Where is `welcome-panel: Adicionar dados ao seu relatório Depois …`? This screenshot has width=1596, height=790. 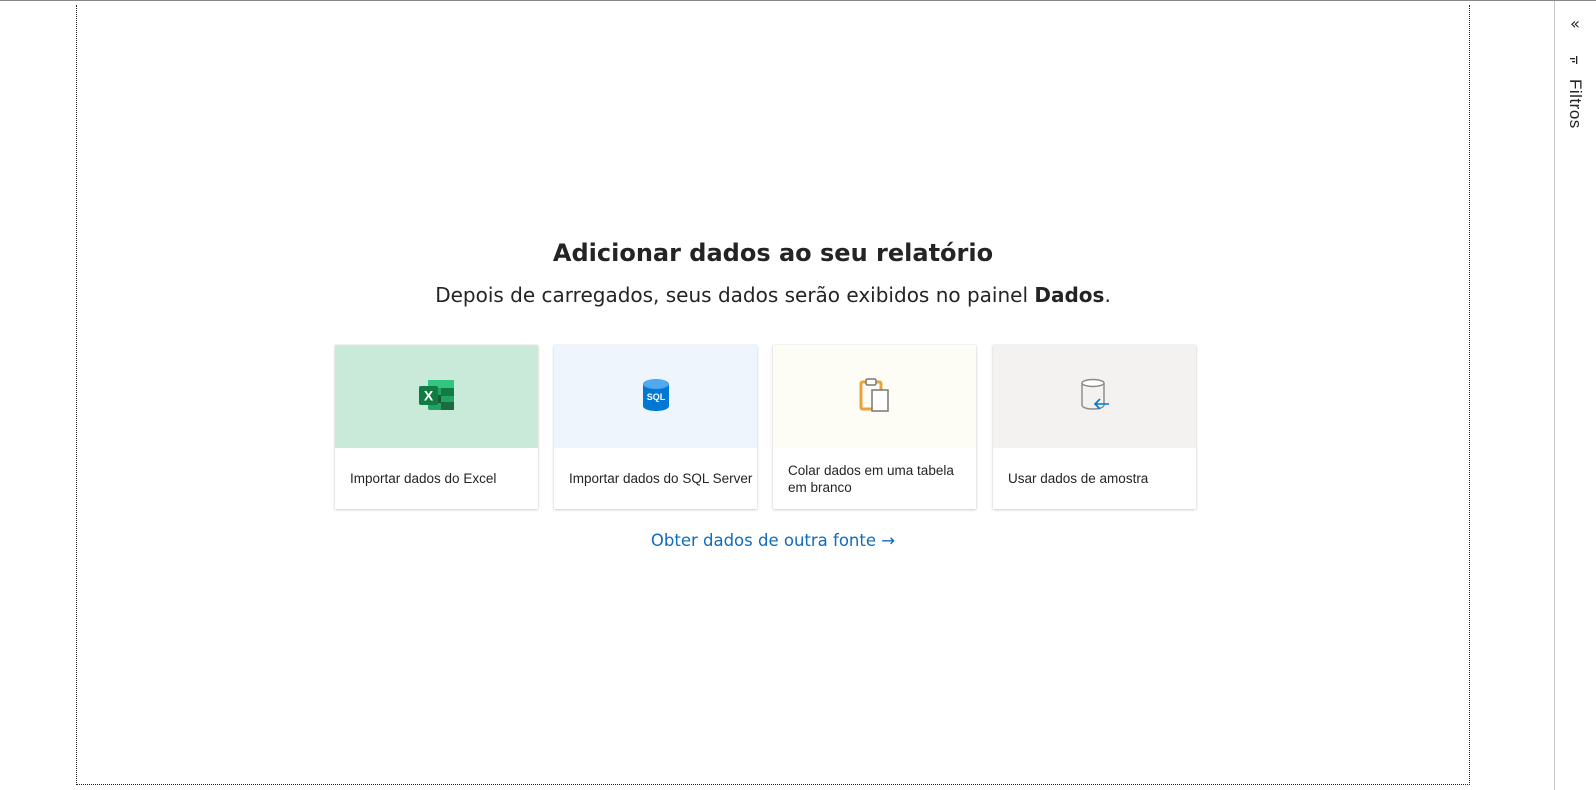 welcome-panel: Adicionar dados ao seu relatório Depois … is located at coordinates (773, 273).